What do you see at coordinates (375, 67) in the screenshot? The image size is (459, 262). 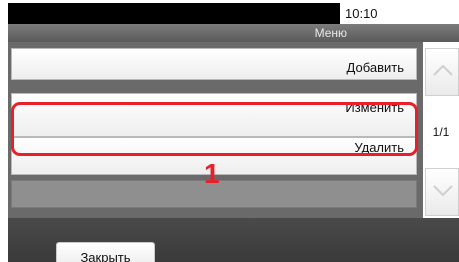 I see `menu-item-label: Добавить` at bounding box center [375, 67].